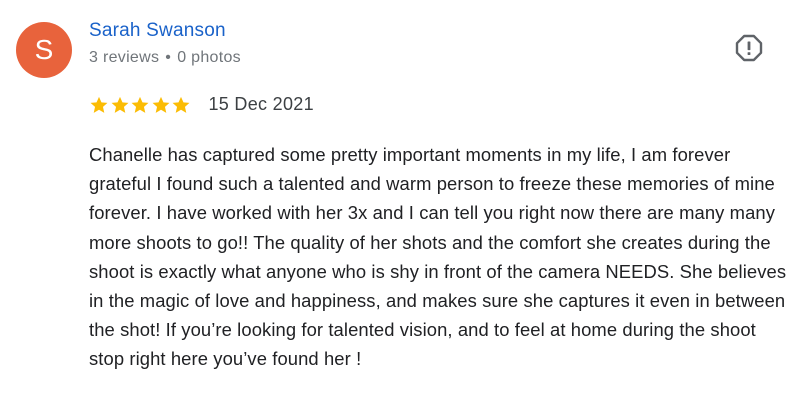 This screenshot has width=800, height=418. I want to click on review-date: 15 Dec 2021, so click(261, 104).